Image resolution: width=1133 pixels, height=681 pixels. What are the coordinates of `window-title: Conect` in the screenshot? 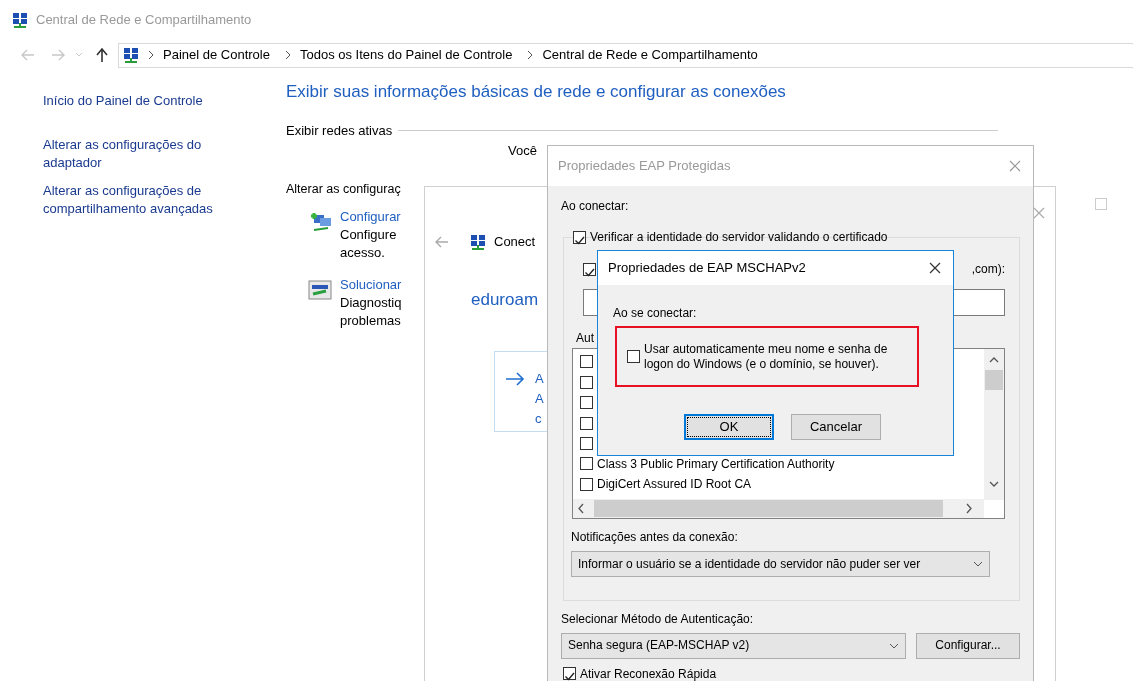 It's located at (515, 242).